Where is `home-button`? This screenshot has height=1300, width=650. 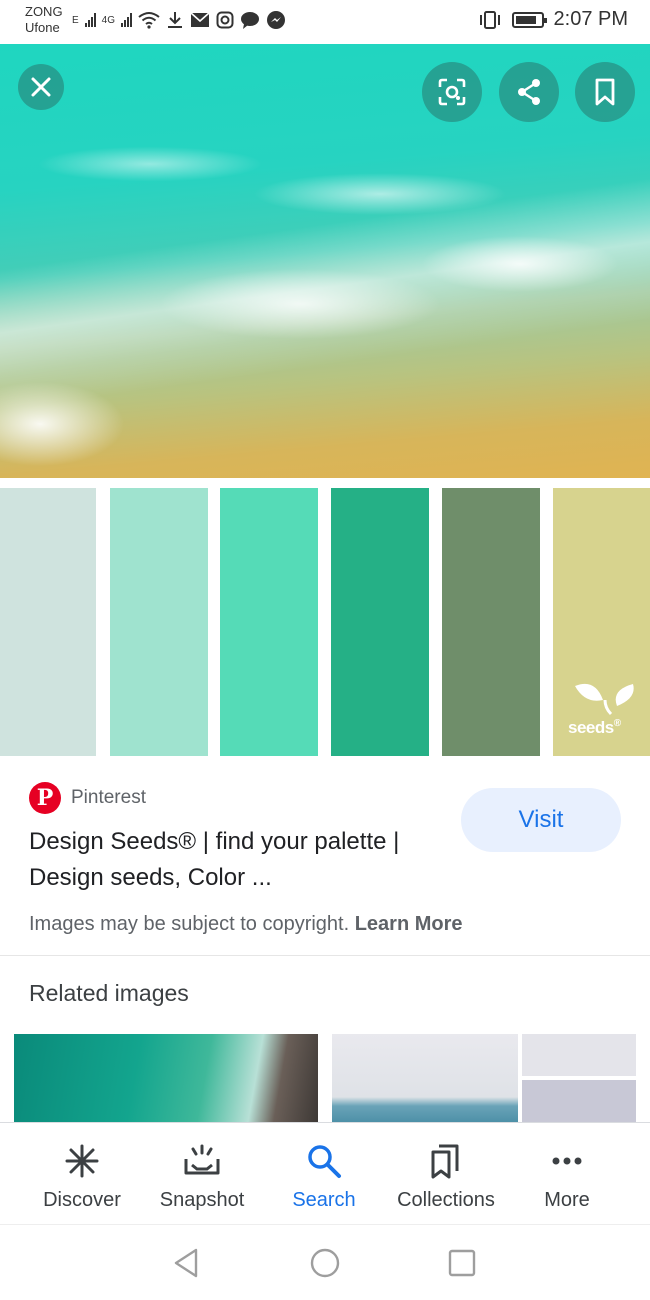
home-button is located at coordinates (325, 1263).